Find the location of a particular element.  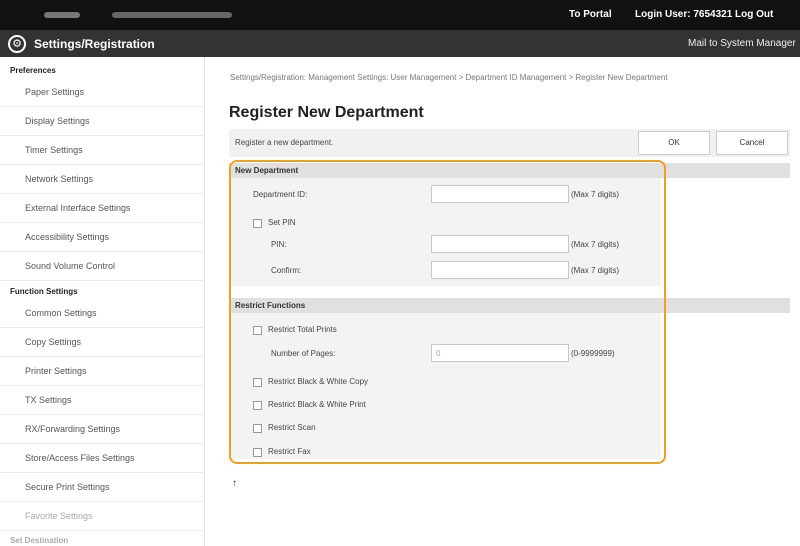

page-top-link: ↑ is located at coordinates (234, 483).